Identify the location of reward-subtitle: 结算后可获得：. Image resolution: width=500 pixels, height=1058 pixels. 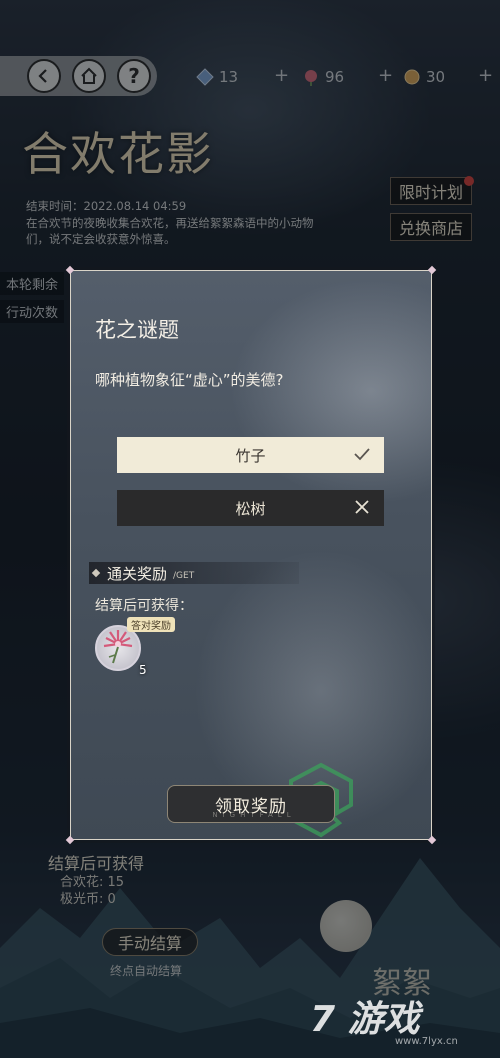
(144, 606).